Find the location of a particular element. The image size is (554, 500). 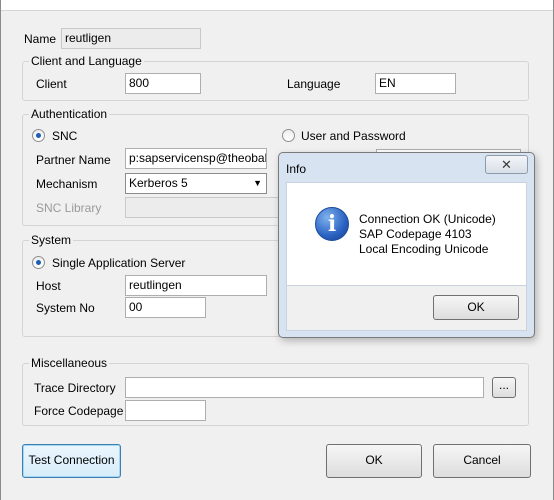

partner-name-field: p:sapservicensp@theobald is located at coordinates (196, 158).